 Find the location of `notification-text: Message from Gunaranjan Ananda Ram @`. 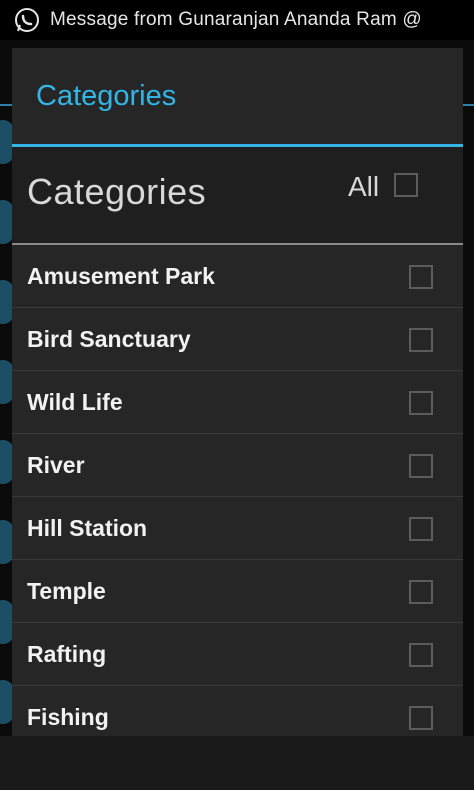

notification-text: Message from Gunaranjan Ananda Ram @ is located at coordinates (236, 19).